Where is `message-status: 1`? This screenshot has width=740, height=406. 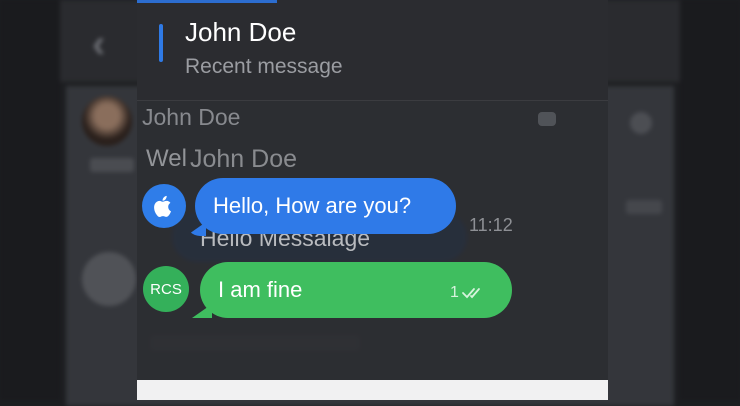 message-status: 1 is located at coordinates (468, 293).